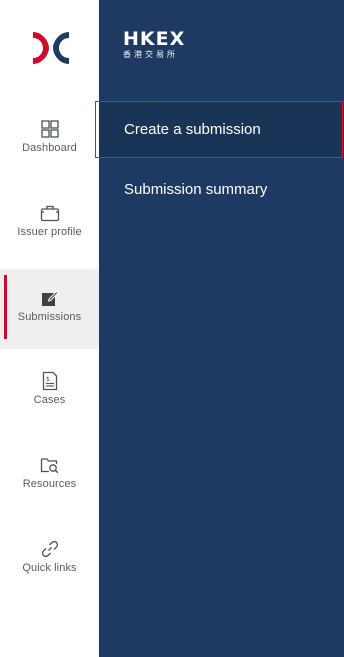 The image size is (344, 657). Describe the element at coordinates (150, 54) in the screenshot. I see `logo-subtext: 香港交易所` at that location.